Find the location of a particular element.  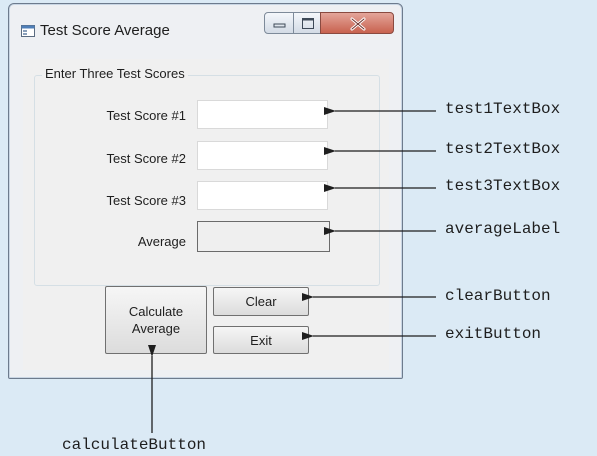

callout-test2: test2TextBox is located at coordinates (503, 149).